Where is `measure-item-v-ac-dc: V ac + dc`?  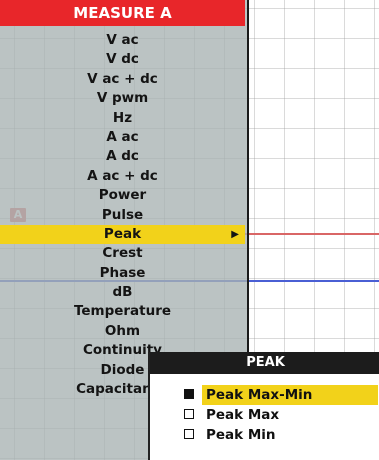
measure-item-v-ac-dc: V ac + dc is located at coordinates (122, 79).